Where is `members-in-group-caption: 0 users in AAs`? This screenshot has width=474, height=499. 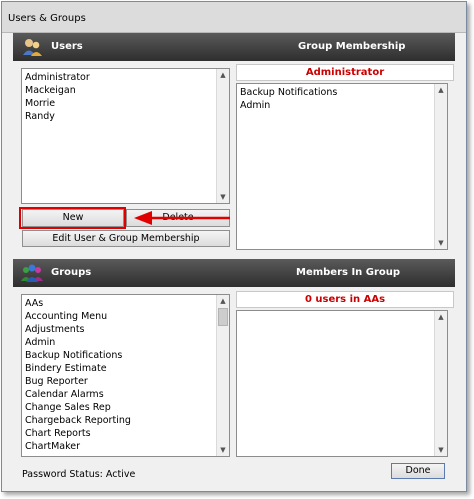
members-in-group-caption: 0 users in AAs is located at coordinates (345, 299).